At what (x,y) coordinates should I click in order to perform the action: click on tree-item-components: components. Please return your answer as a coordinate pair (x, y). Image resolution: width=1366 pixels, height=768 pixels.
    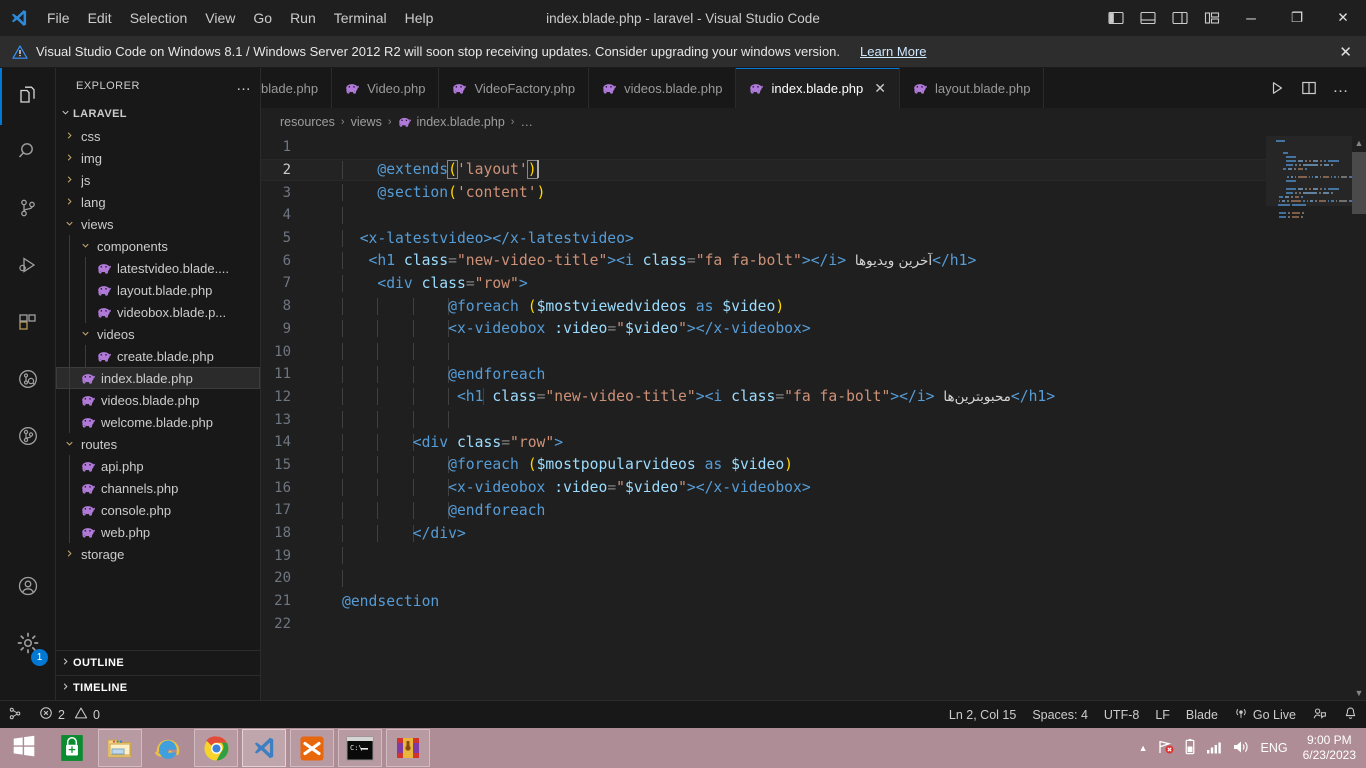
    Looking at the image, I should click on (158, 246).